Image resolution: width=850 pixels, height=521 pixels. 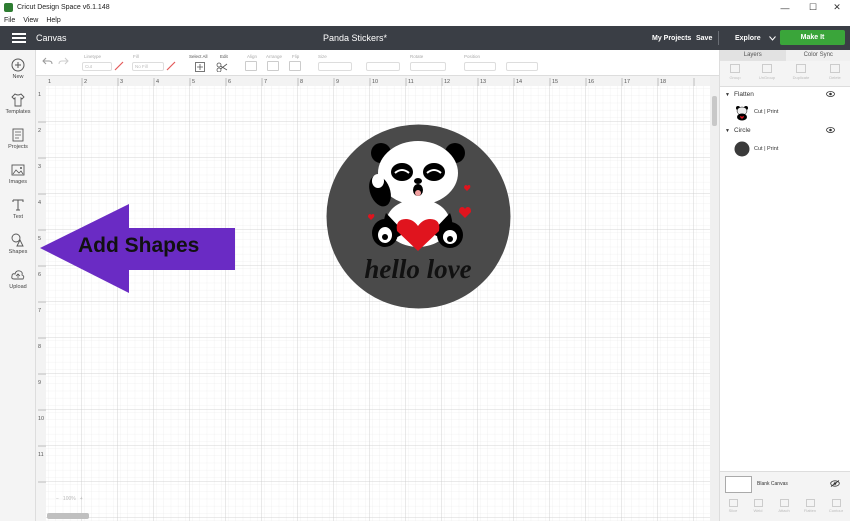 What do you see at coordinates (8, 7) in the screenshot?
I see `app-icon` at bounding box center [8, 7].